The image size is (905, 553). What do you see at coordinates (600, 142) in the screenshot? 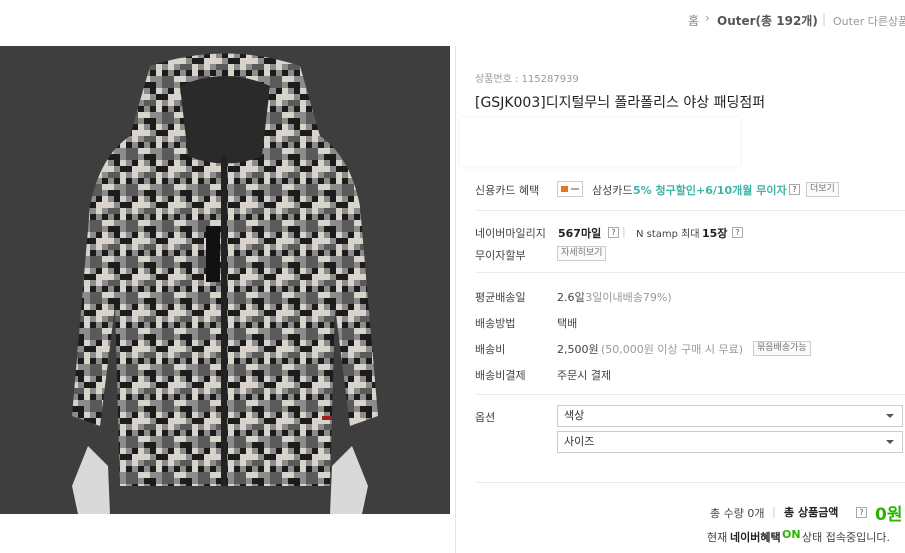
I see `promo-banner` at bounding box center [600, 142].